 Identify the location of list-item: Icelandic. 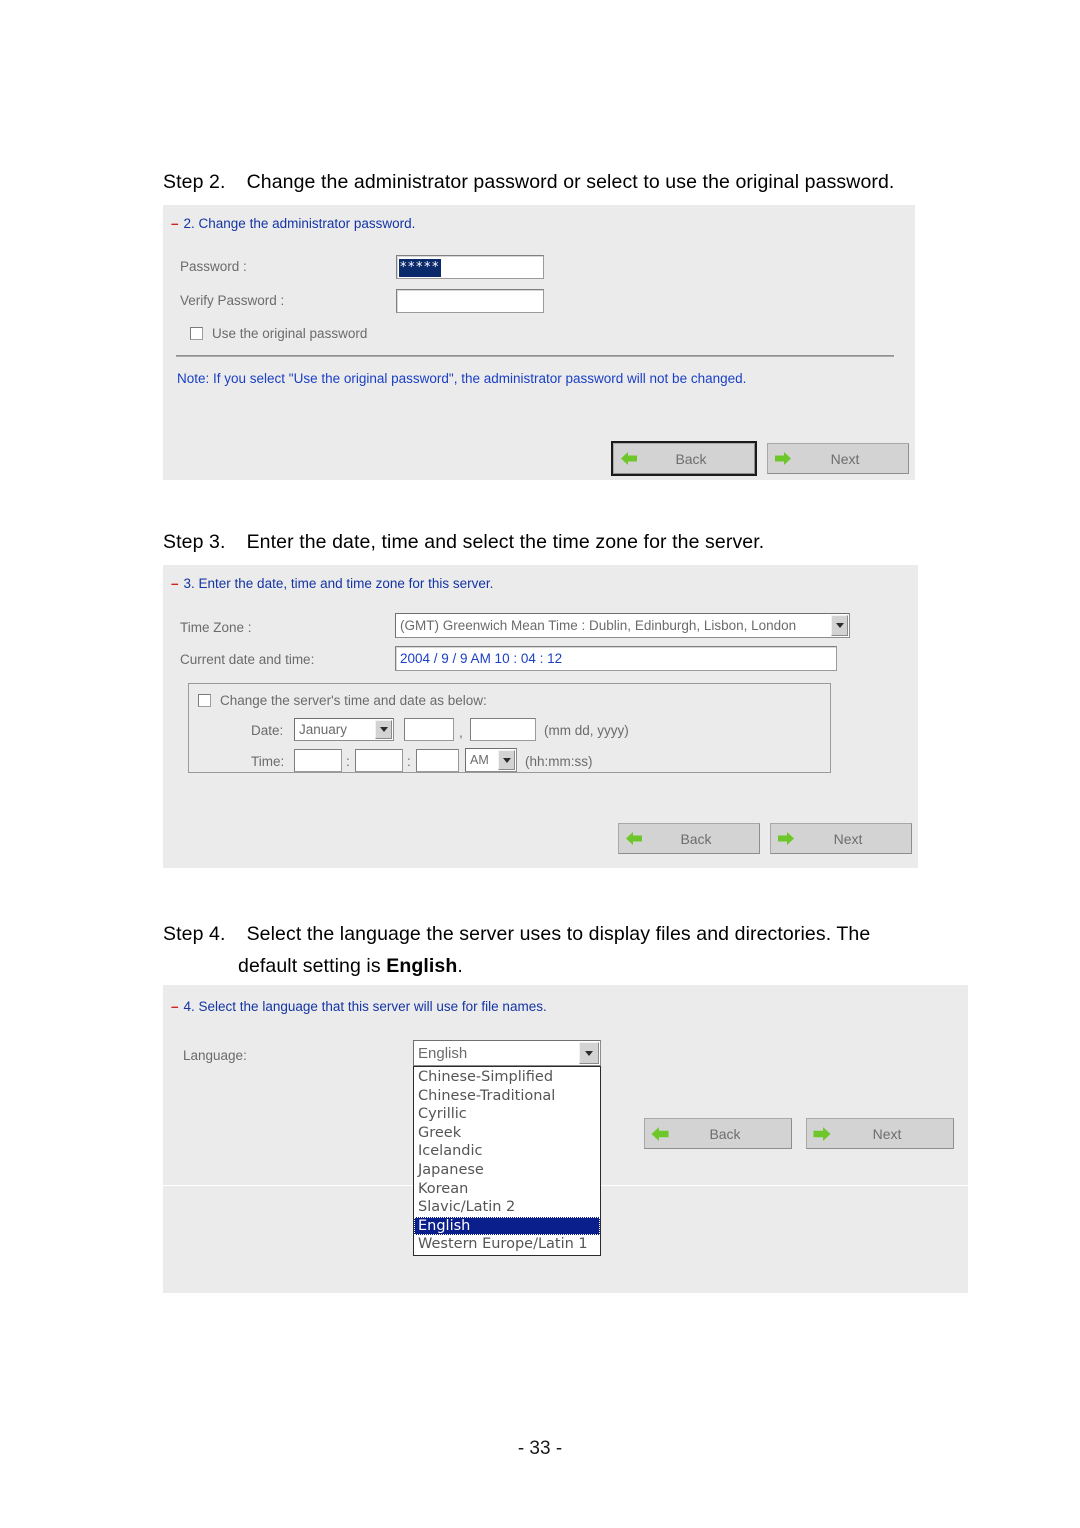
(507, 1151).